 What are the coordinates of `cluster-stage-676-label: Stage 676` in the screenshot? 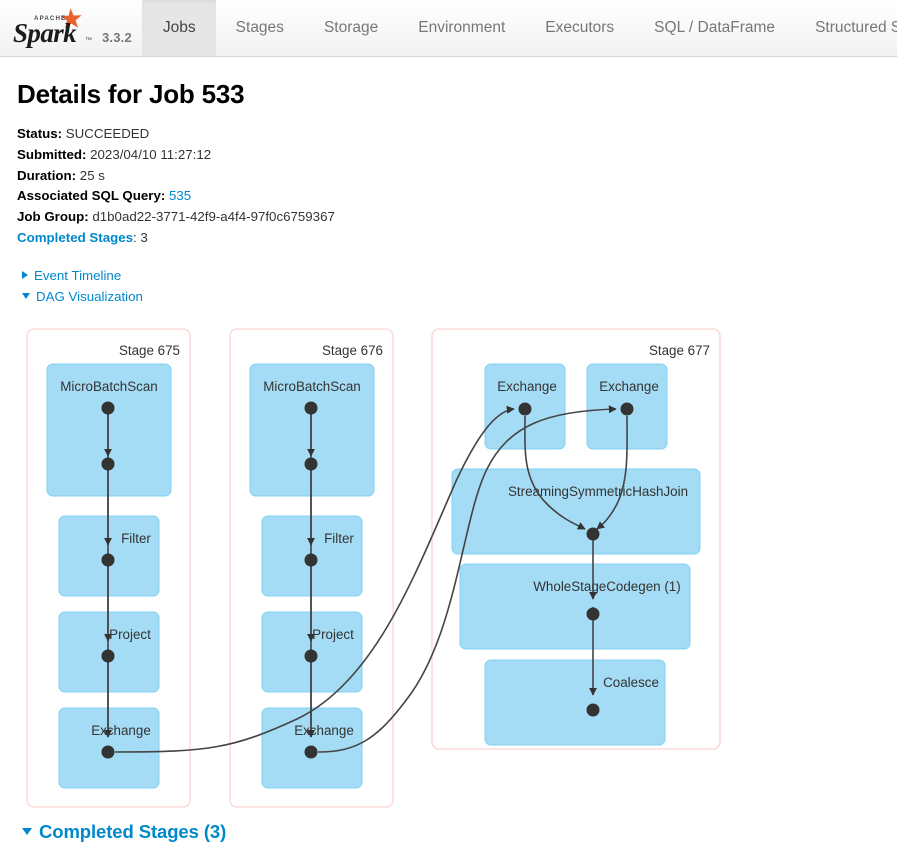 It's located at (352, 350).